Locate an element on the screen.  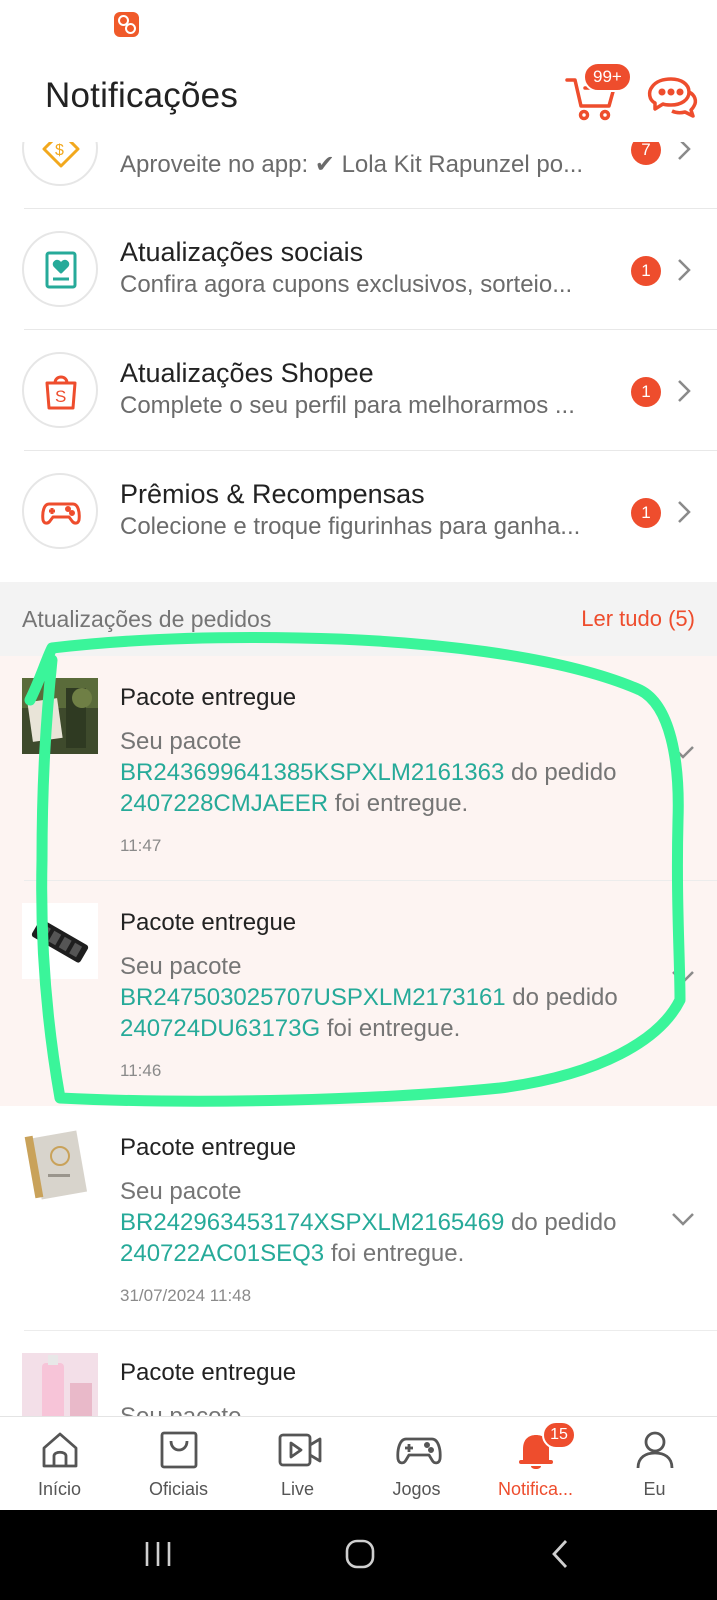
tracking-number-link: BR247503025707USPXLM2173161 is located at coordinates (313, 997).